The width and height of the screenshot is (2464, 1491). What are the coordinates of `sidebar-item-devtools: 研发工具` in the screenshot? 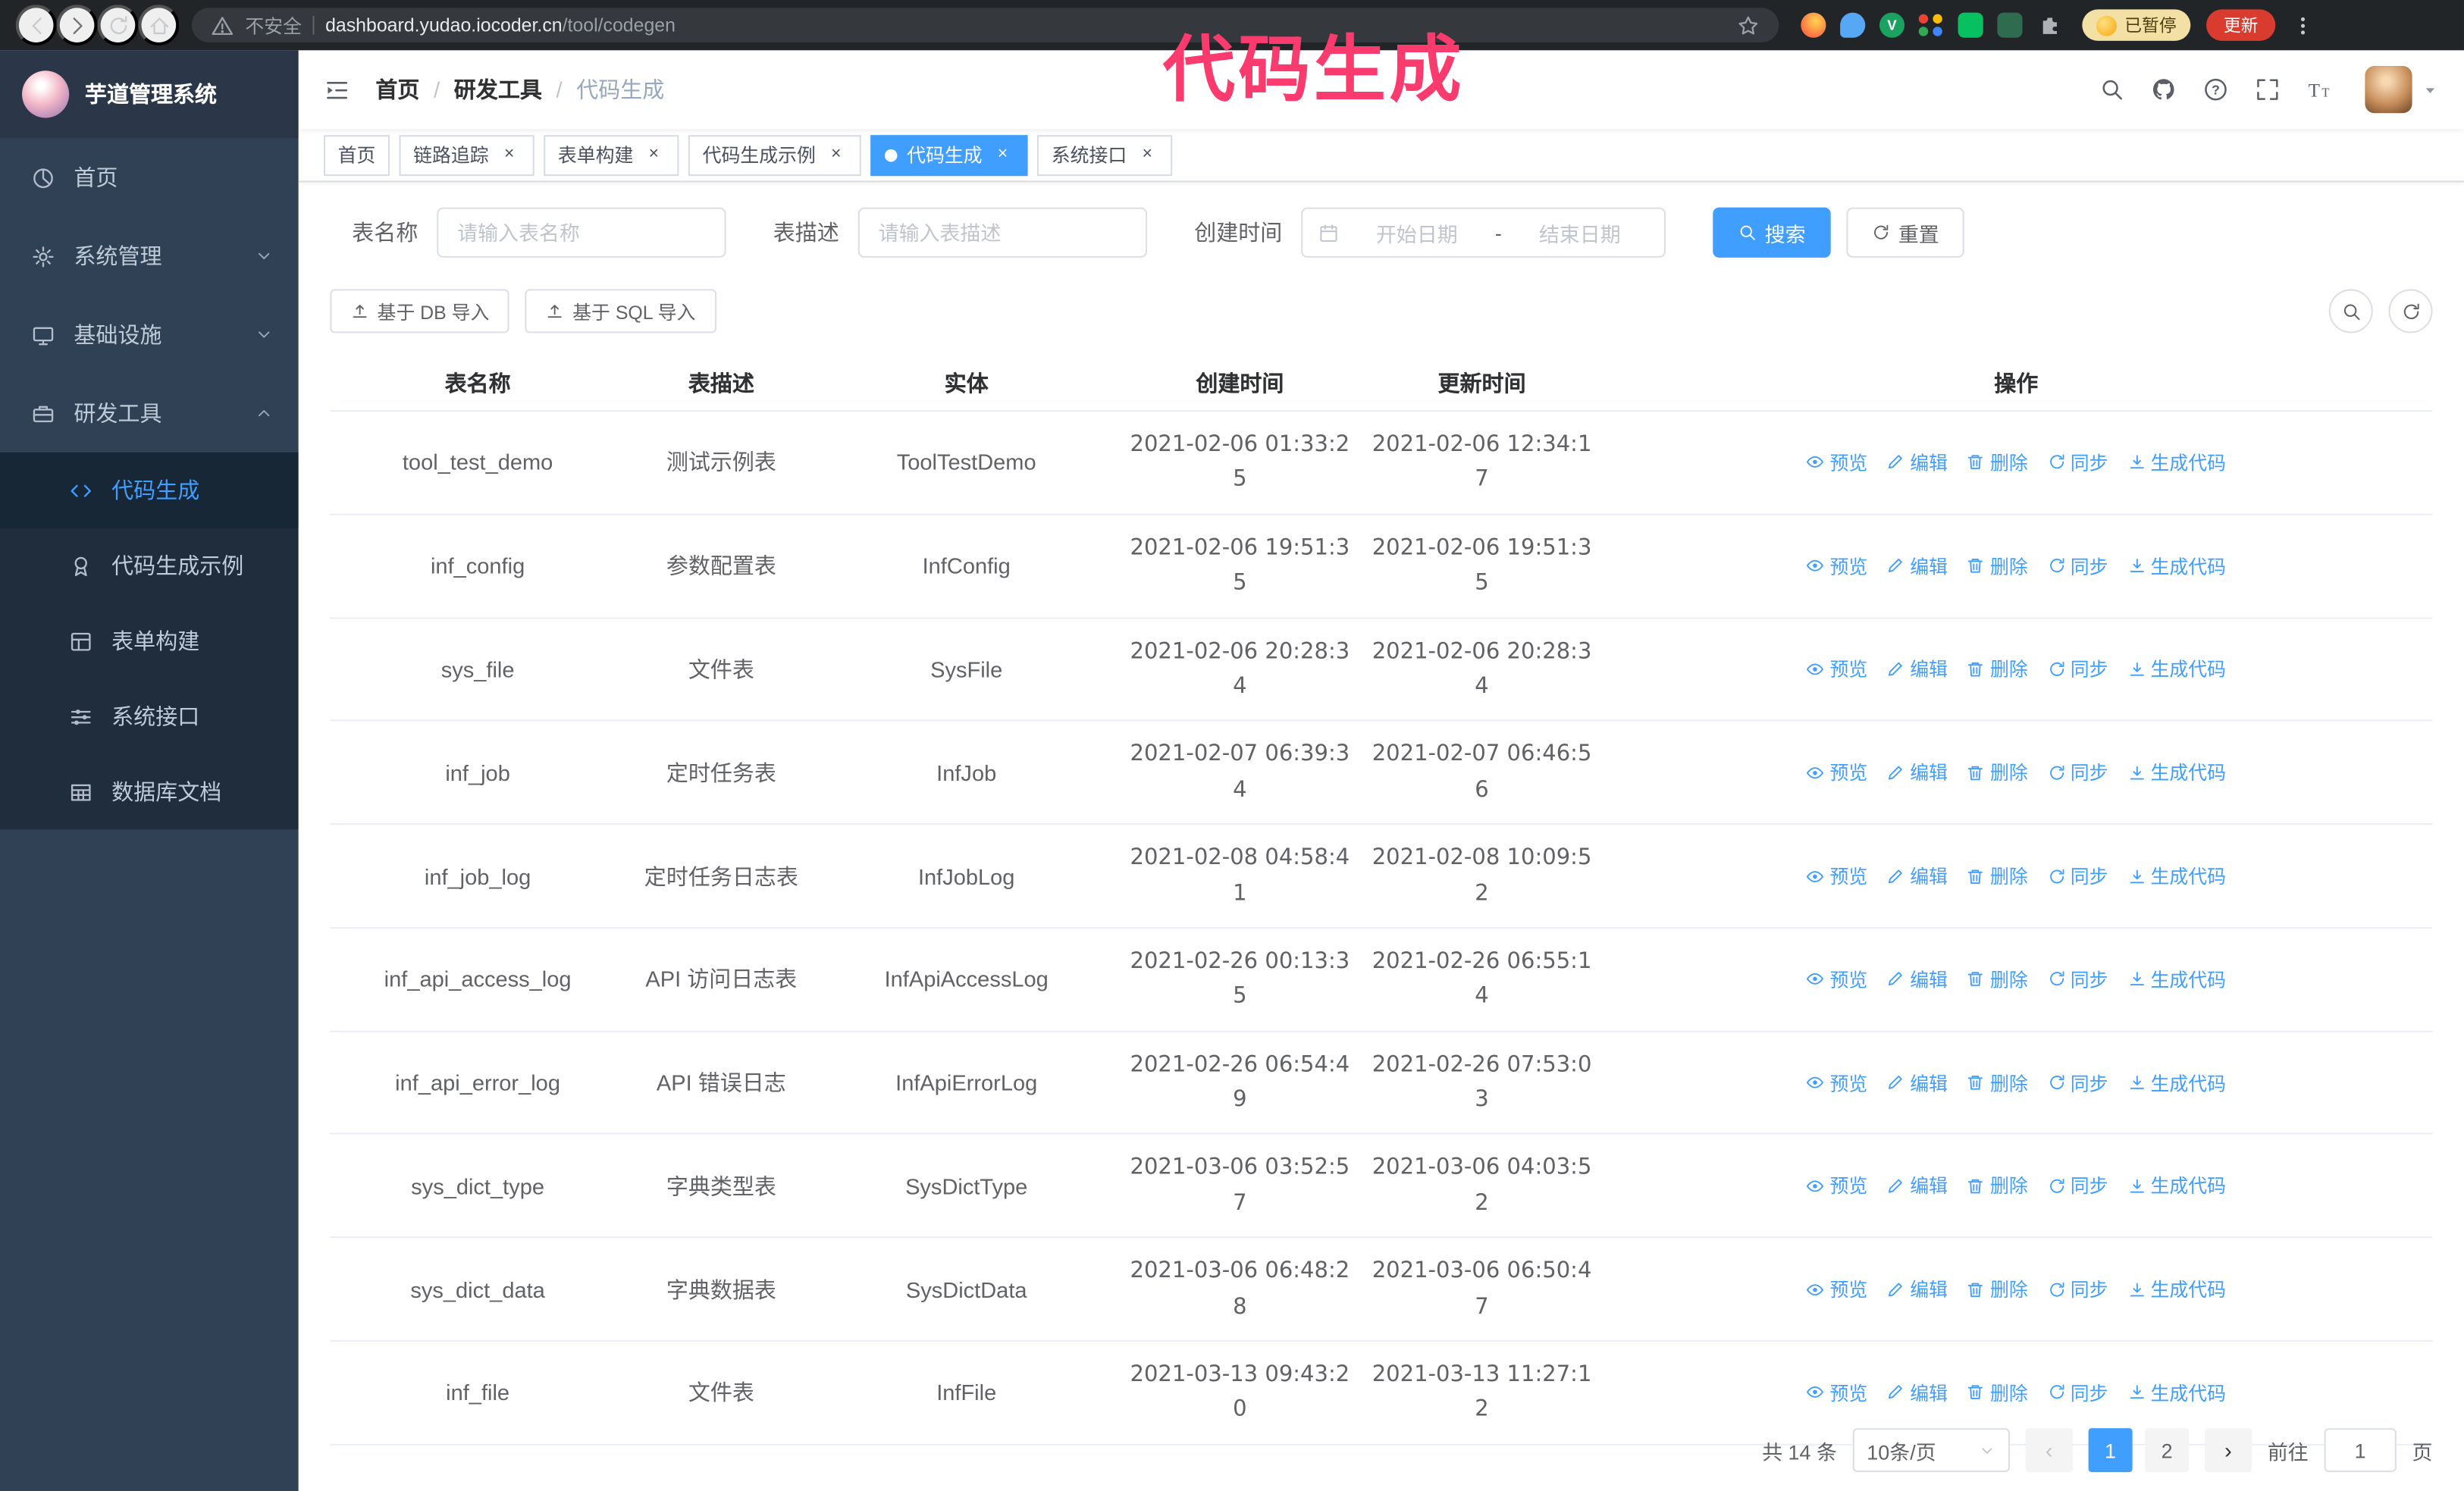 It's located at (150, 413).